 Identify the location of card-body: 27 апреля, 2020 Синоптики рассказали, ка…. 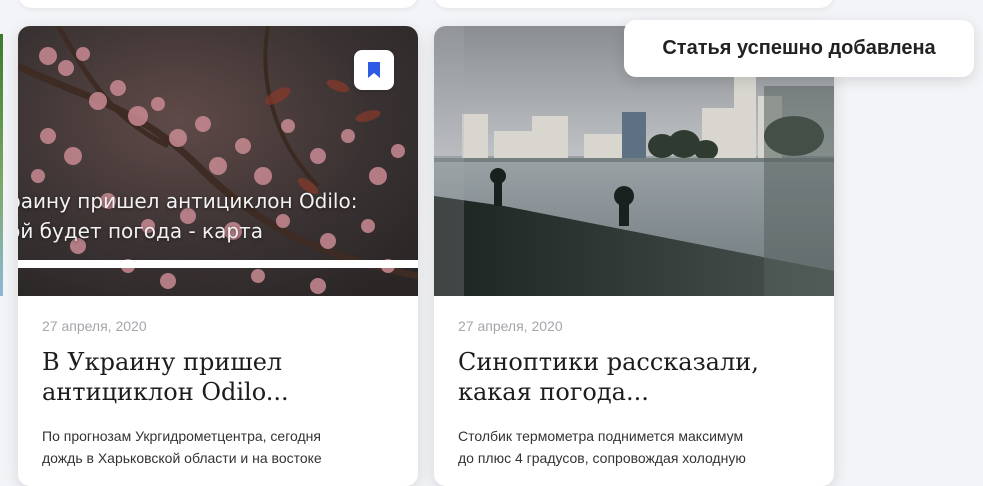
(634, 382).